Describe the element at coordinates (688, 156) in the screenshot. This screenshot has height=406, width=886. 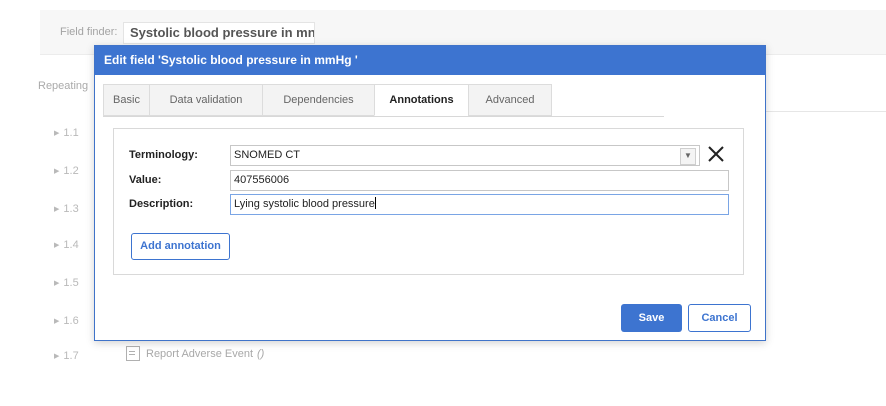
I see `chevron-down-icon: ▼` at that location.